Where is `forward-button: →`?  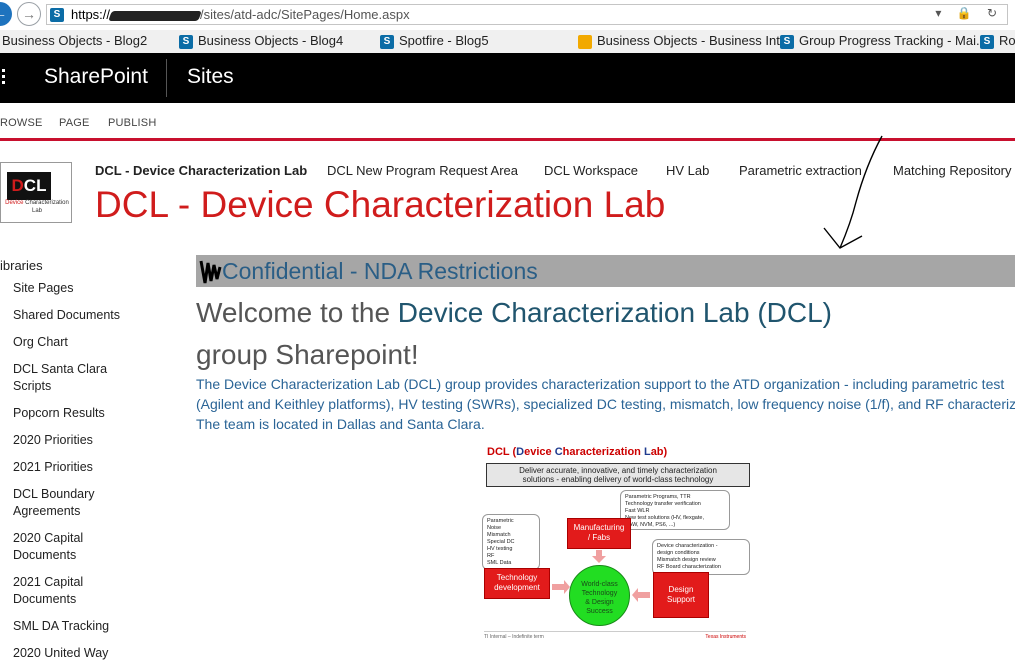
forward-button: → is located at coordinates (29, 14).